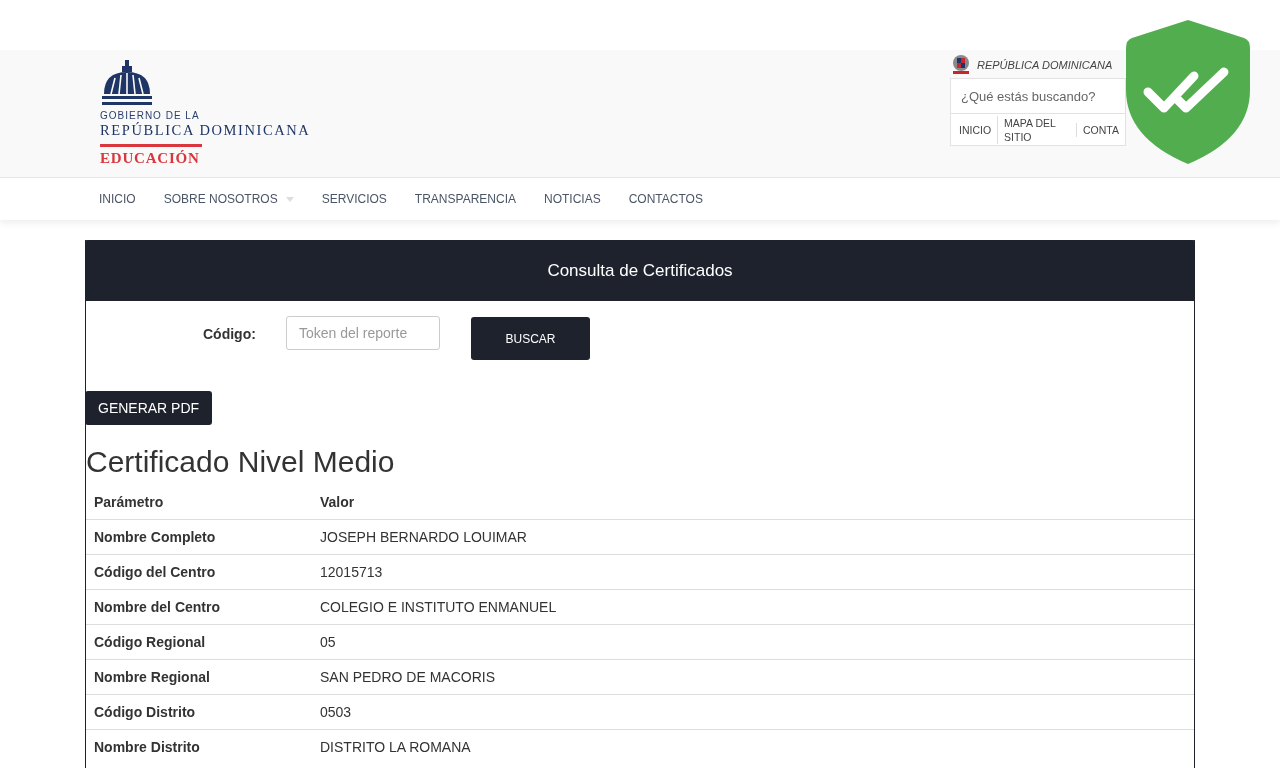 This screenshot has height=768, width=1280. I want to click on table-cell: Código Regional, so click(199, 642).